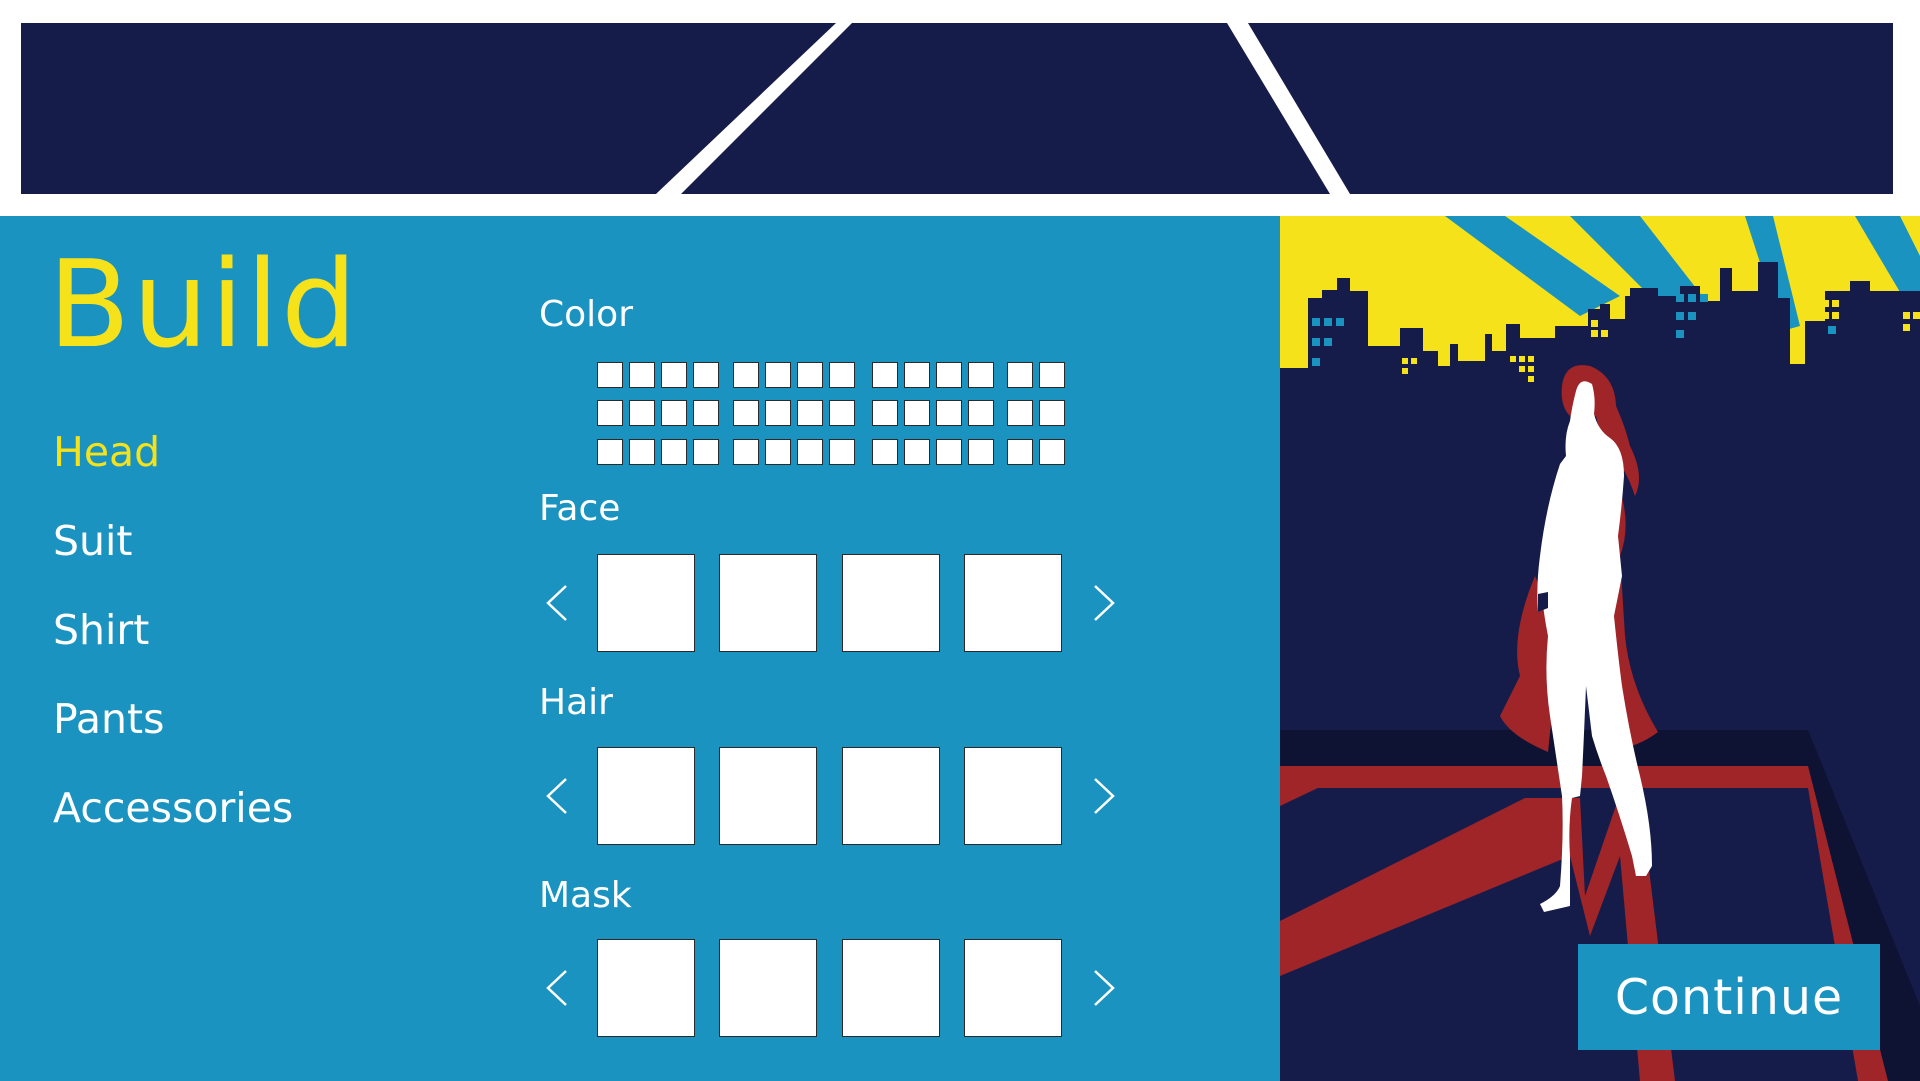 This screenshot has height=1081, width=1920. Describe the element at coordinates (585, 895) in the screenshot. I see `mask-section-label: Mask` at that location.